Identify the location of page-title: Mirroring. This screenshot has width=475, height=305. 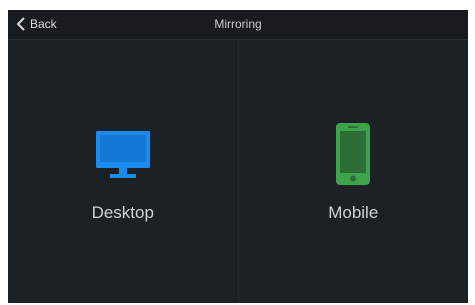
(238, 24).